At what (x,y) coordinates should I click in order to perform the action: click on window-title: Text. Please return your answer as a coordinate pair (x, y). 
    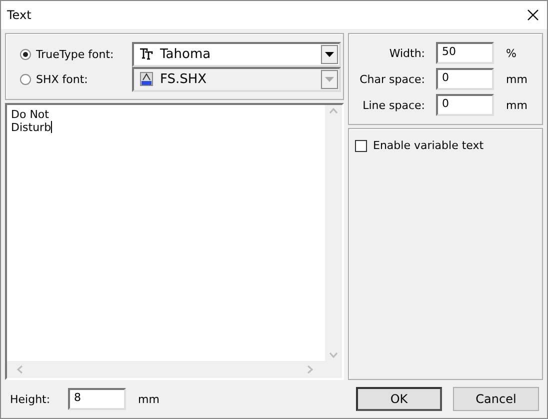
    Looking at the image, I should click on (19, 15).